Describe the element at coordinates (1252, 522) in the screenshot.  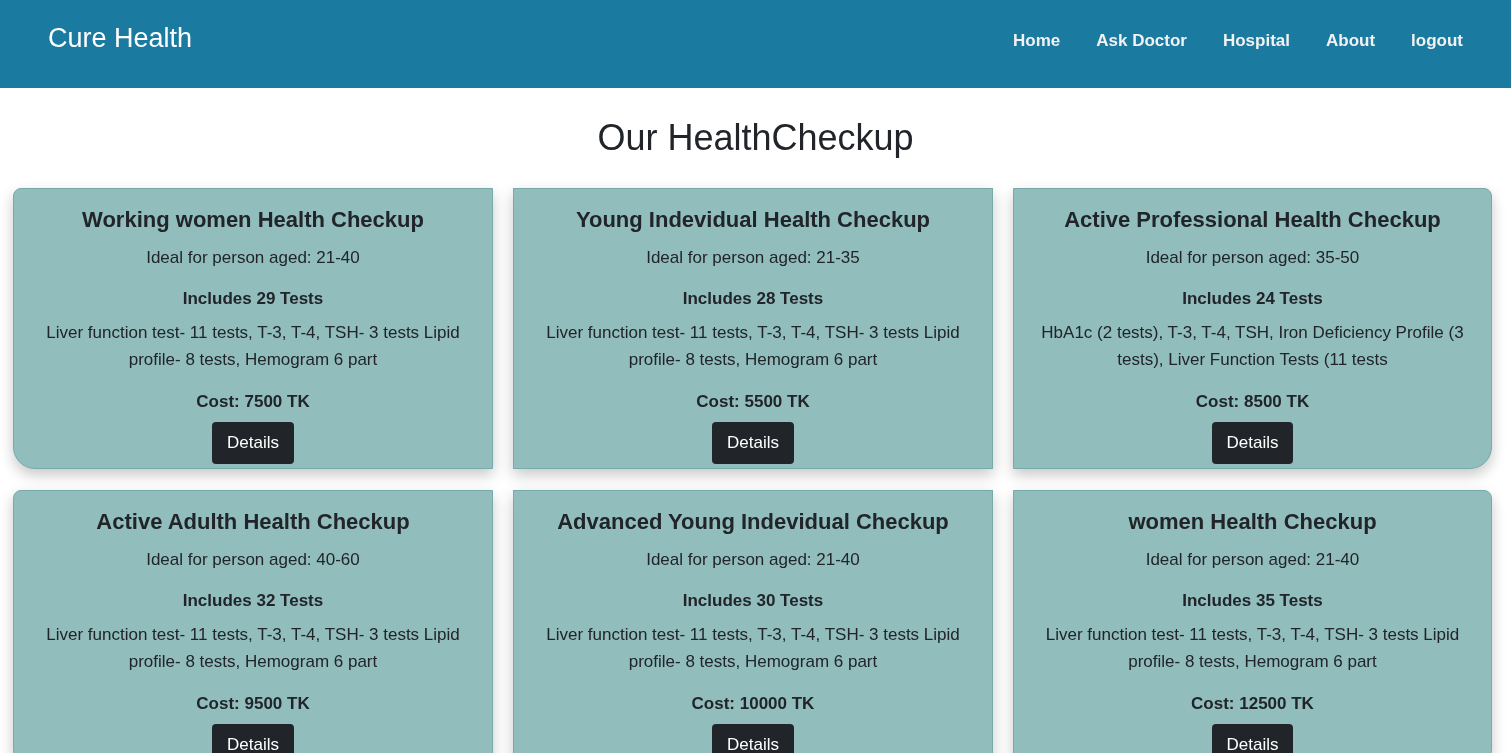
I see `package-title: women Health Checkup` at that location.